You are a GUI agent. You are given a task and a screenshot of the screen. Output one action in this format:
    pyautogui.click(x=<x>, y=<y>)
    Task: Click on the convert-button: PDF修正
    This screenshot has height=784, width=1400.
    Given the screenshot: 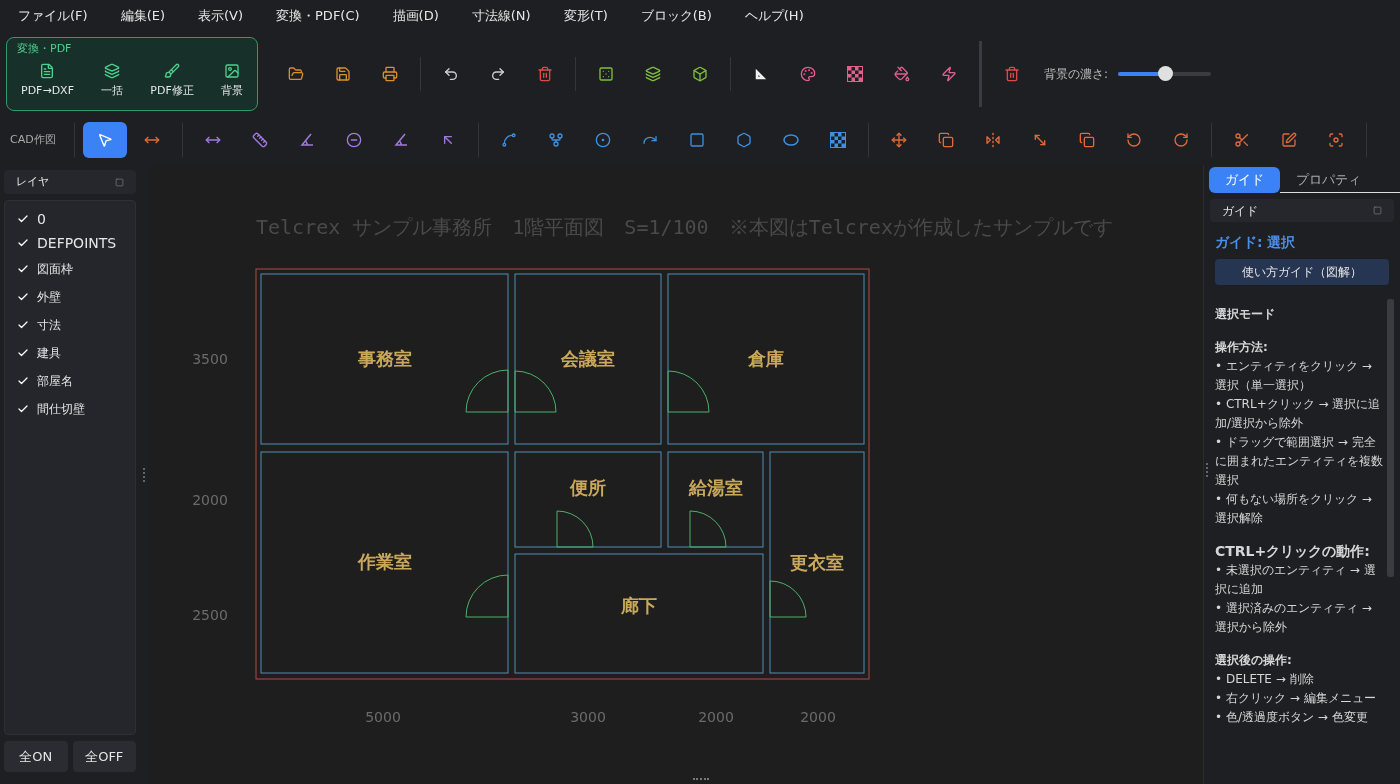 What is the action you would take?
    pyautogui.click(x=172, y=81)
    